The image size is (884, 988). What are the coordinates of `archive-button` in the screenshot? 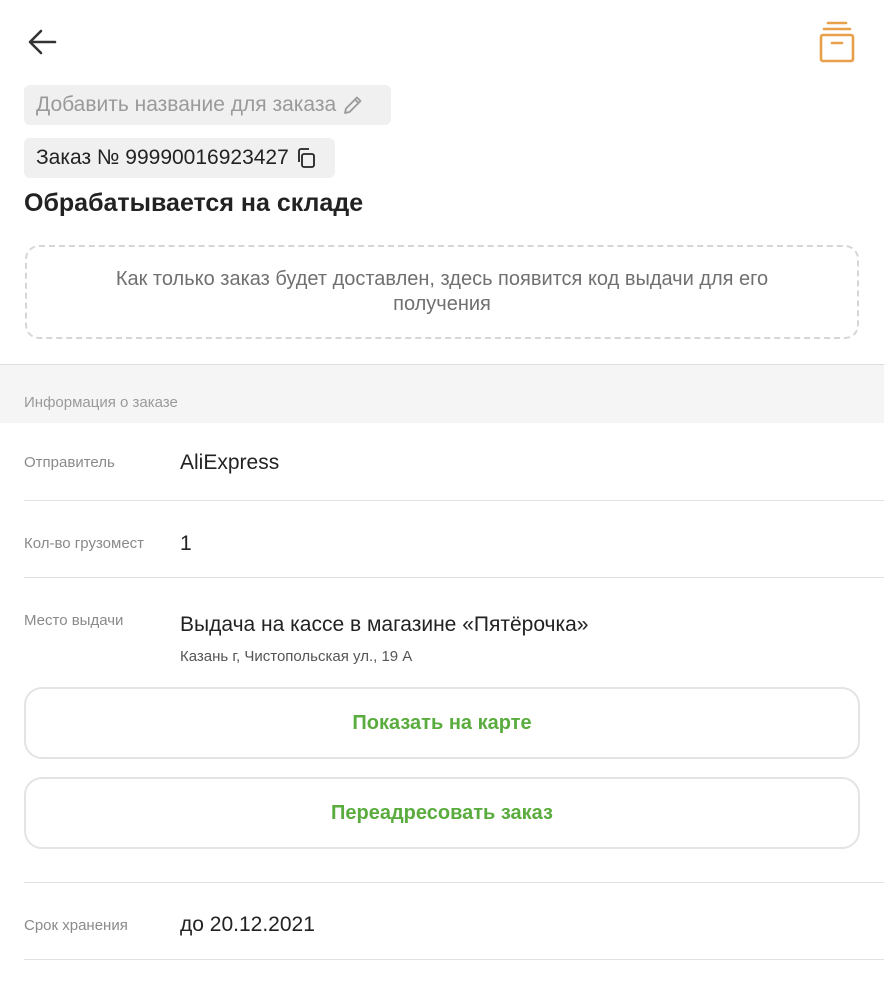 It's located at (837, 42).